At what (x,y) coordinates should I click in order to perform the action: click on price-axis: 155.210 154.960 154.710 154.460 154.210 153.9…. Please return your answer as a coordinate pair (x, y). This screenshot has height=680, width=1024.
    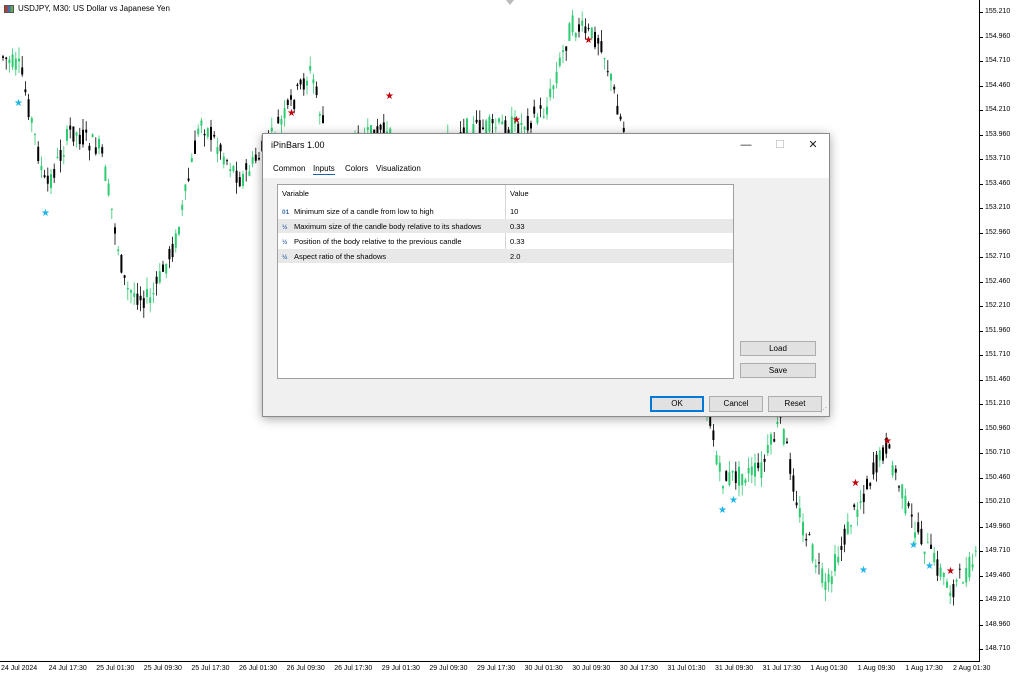
    Looking at the image, I should click on (1002, 331).